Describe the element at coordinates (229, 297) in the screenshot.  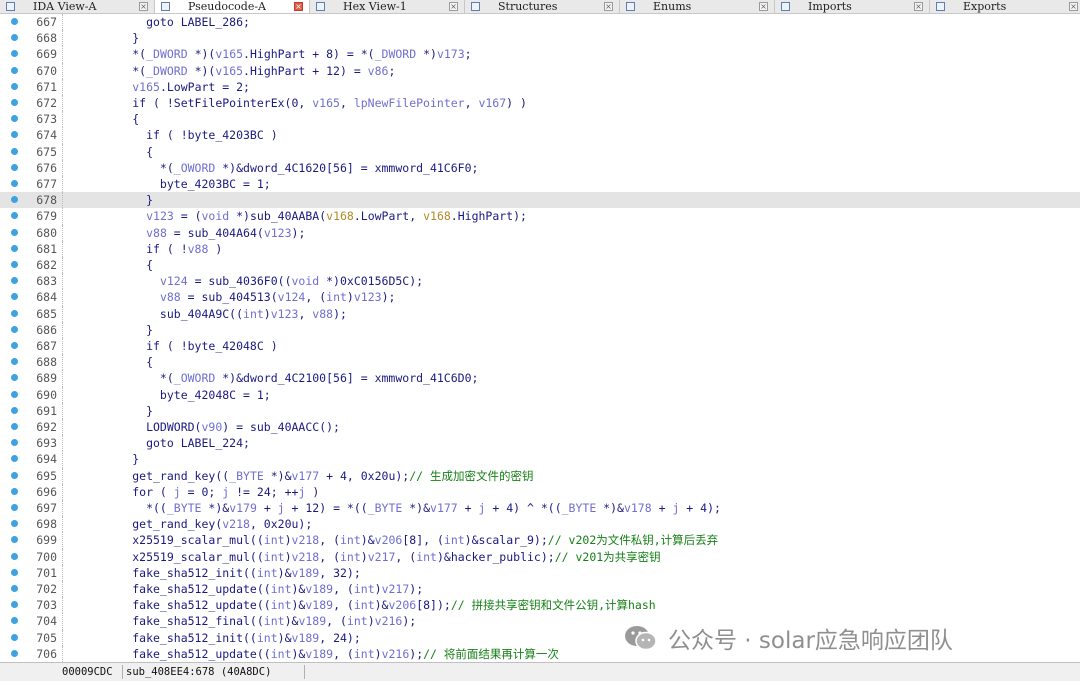
I see `code-text: v88 = sub_404513(v124, (int)v123);` at that location.